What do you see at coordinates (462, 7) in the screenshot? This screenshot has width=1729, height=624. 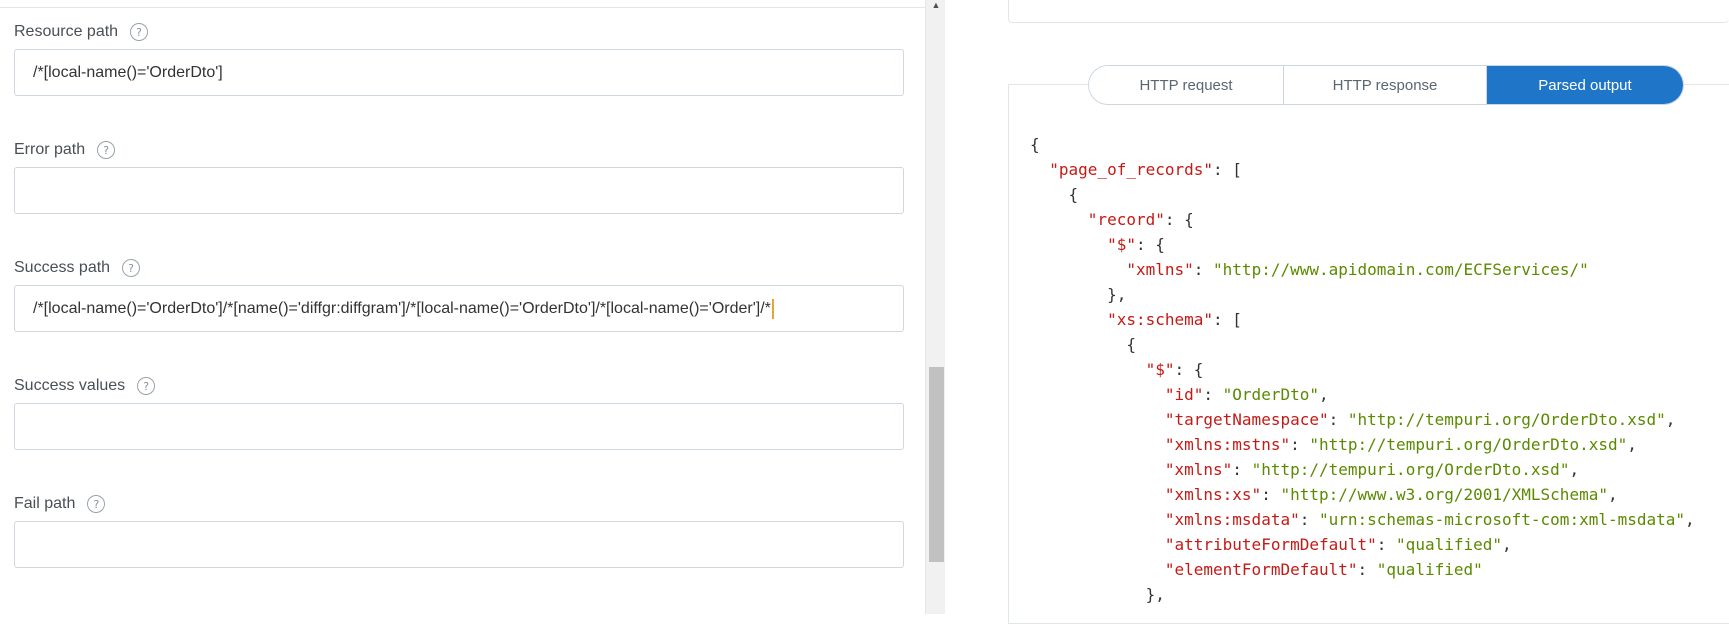 I see `divider` at bounding box center [462, 7].